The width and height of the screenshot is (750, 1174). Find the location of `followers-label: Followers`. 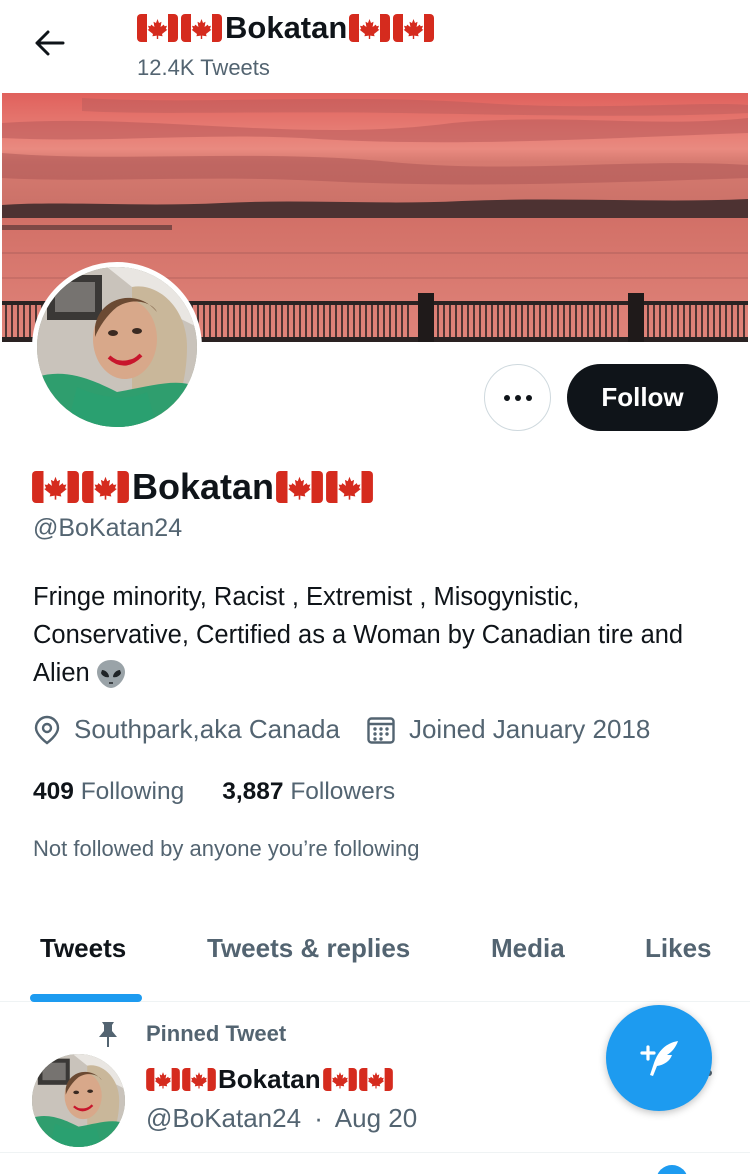

followers-label: Followers is located at coordinates (343, 791).